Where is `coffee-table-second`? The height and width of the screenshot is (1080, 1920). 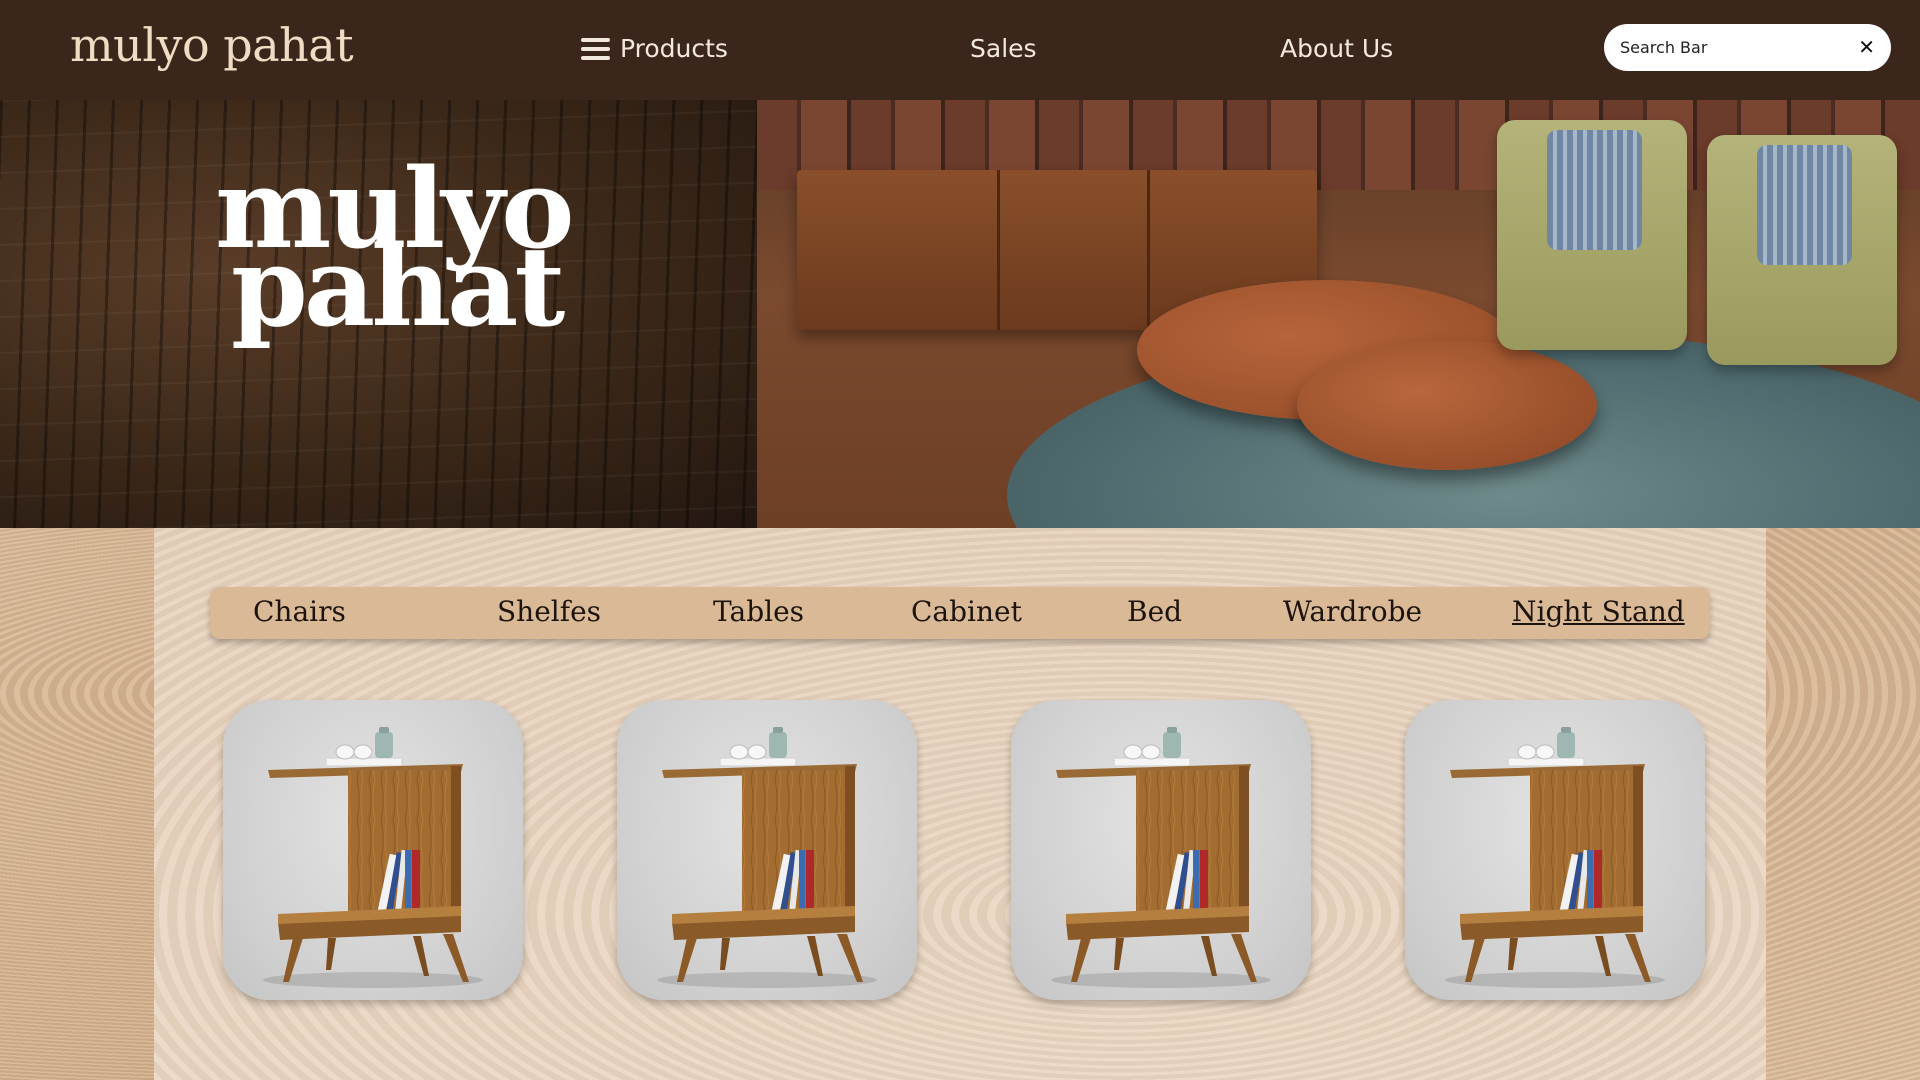
coffee-table-second is located at coordinates (1447, 405).